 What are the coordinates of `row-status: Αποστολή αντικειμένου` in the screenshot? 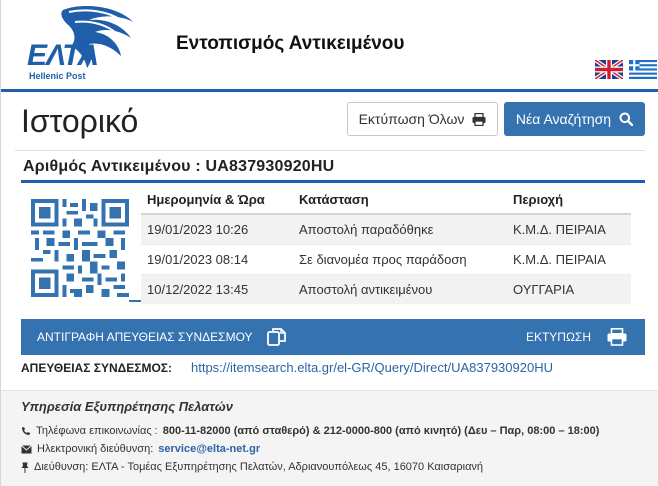 It's located at (400, 288).